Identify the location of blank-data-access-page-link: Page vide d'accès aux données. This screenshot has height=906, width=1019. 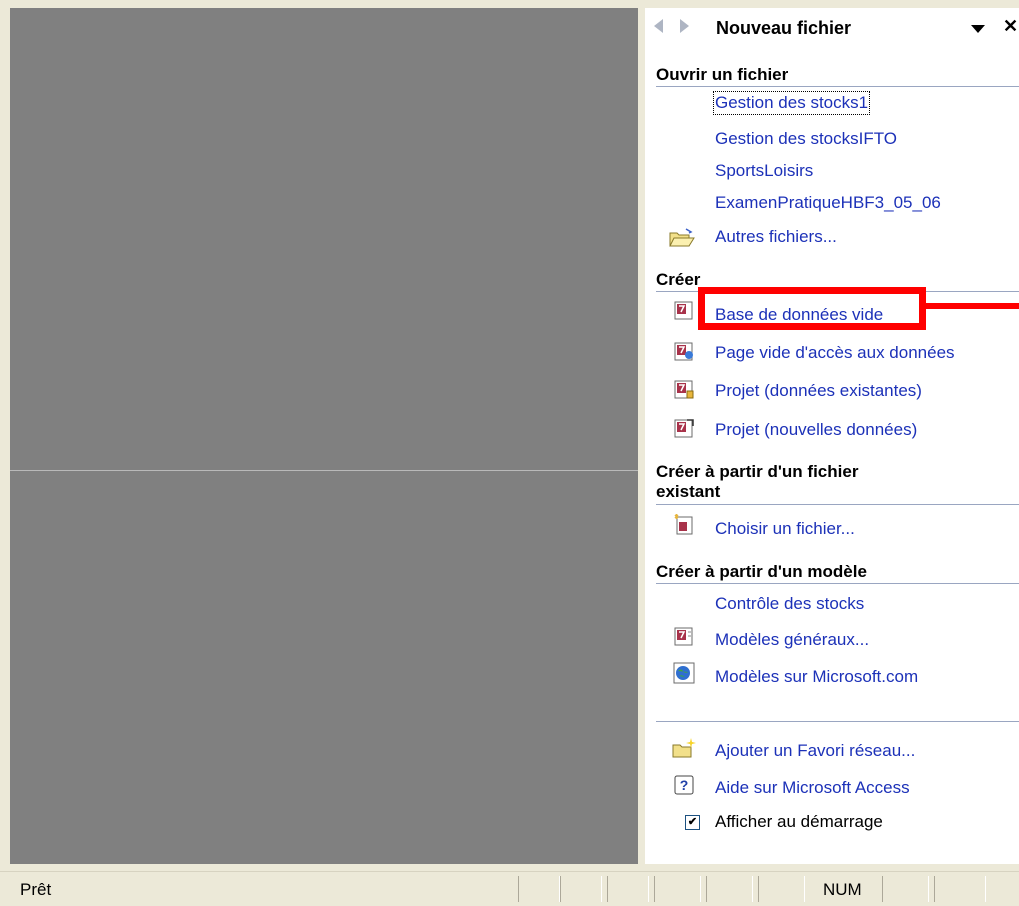
(835, 353).